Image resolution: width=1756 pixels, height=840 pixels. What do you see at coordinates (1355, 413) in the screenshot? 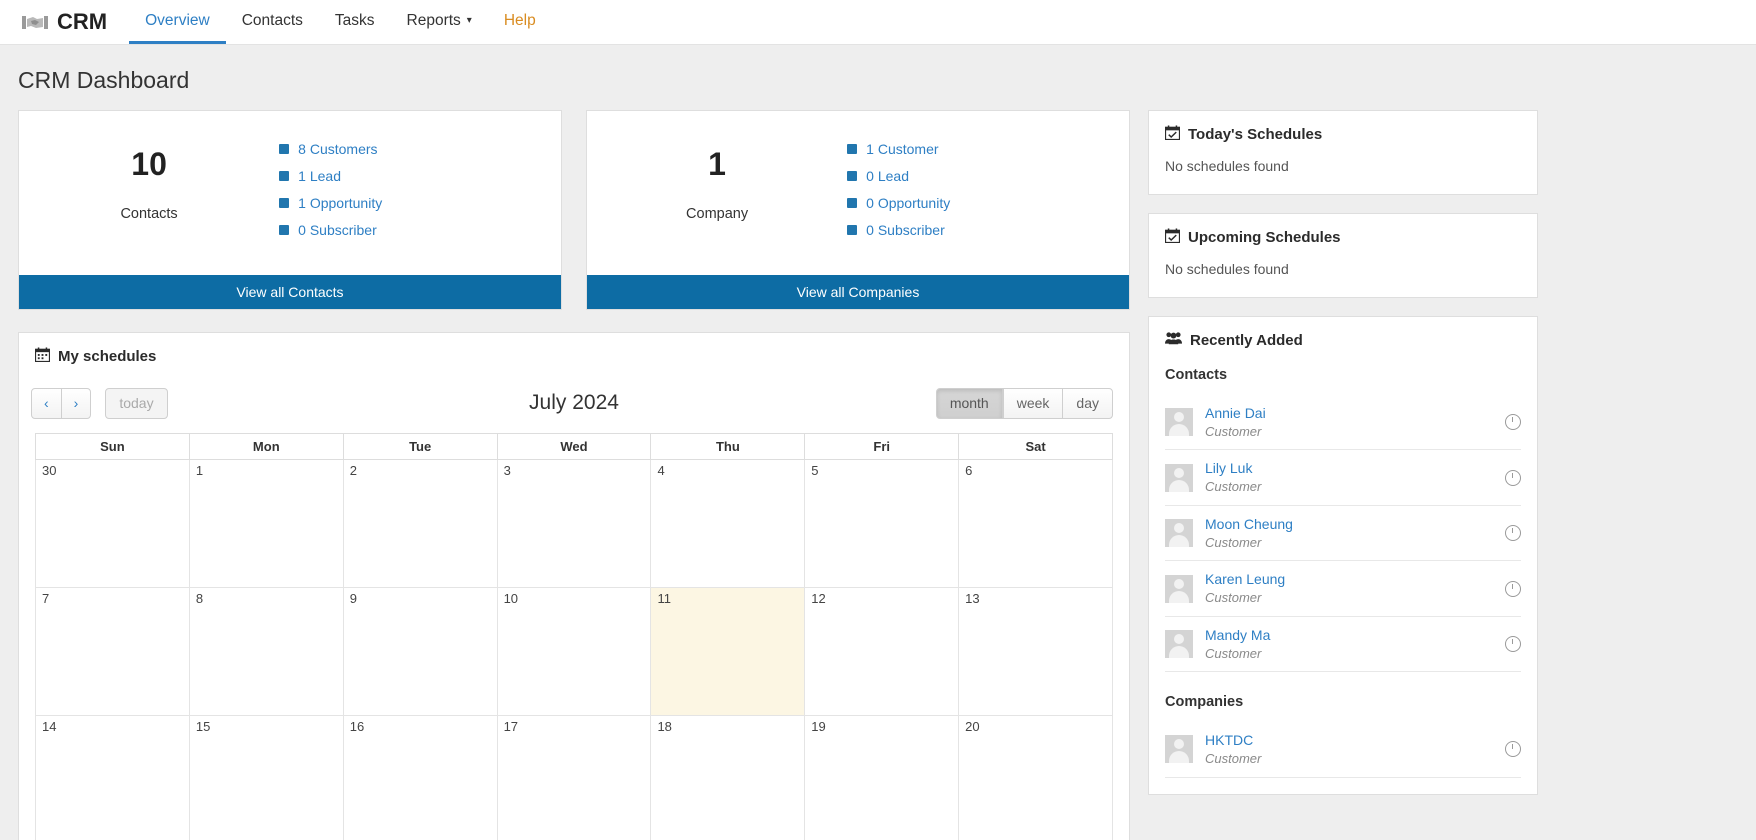
I see `contact-name-link: Annie Dai` at bounding box center [1355, 413].